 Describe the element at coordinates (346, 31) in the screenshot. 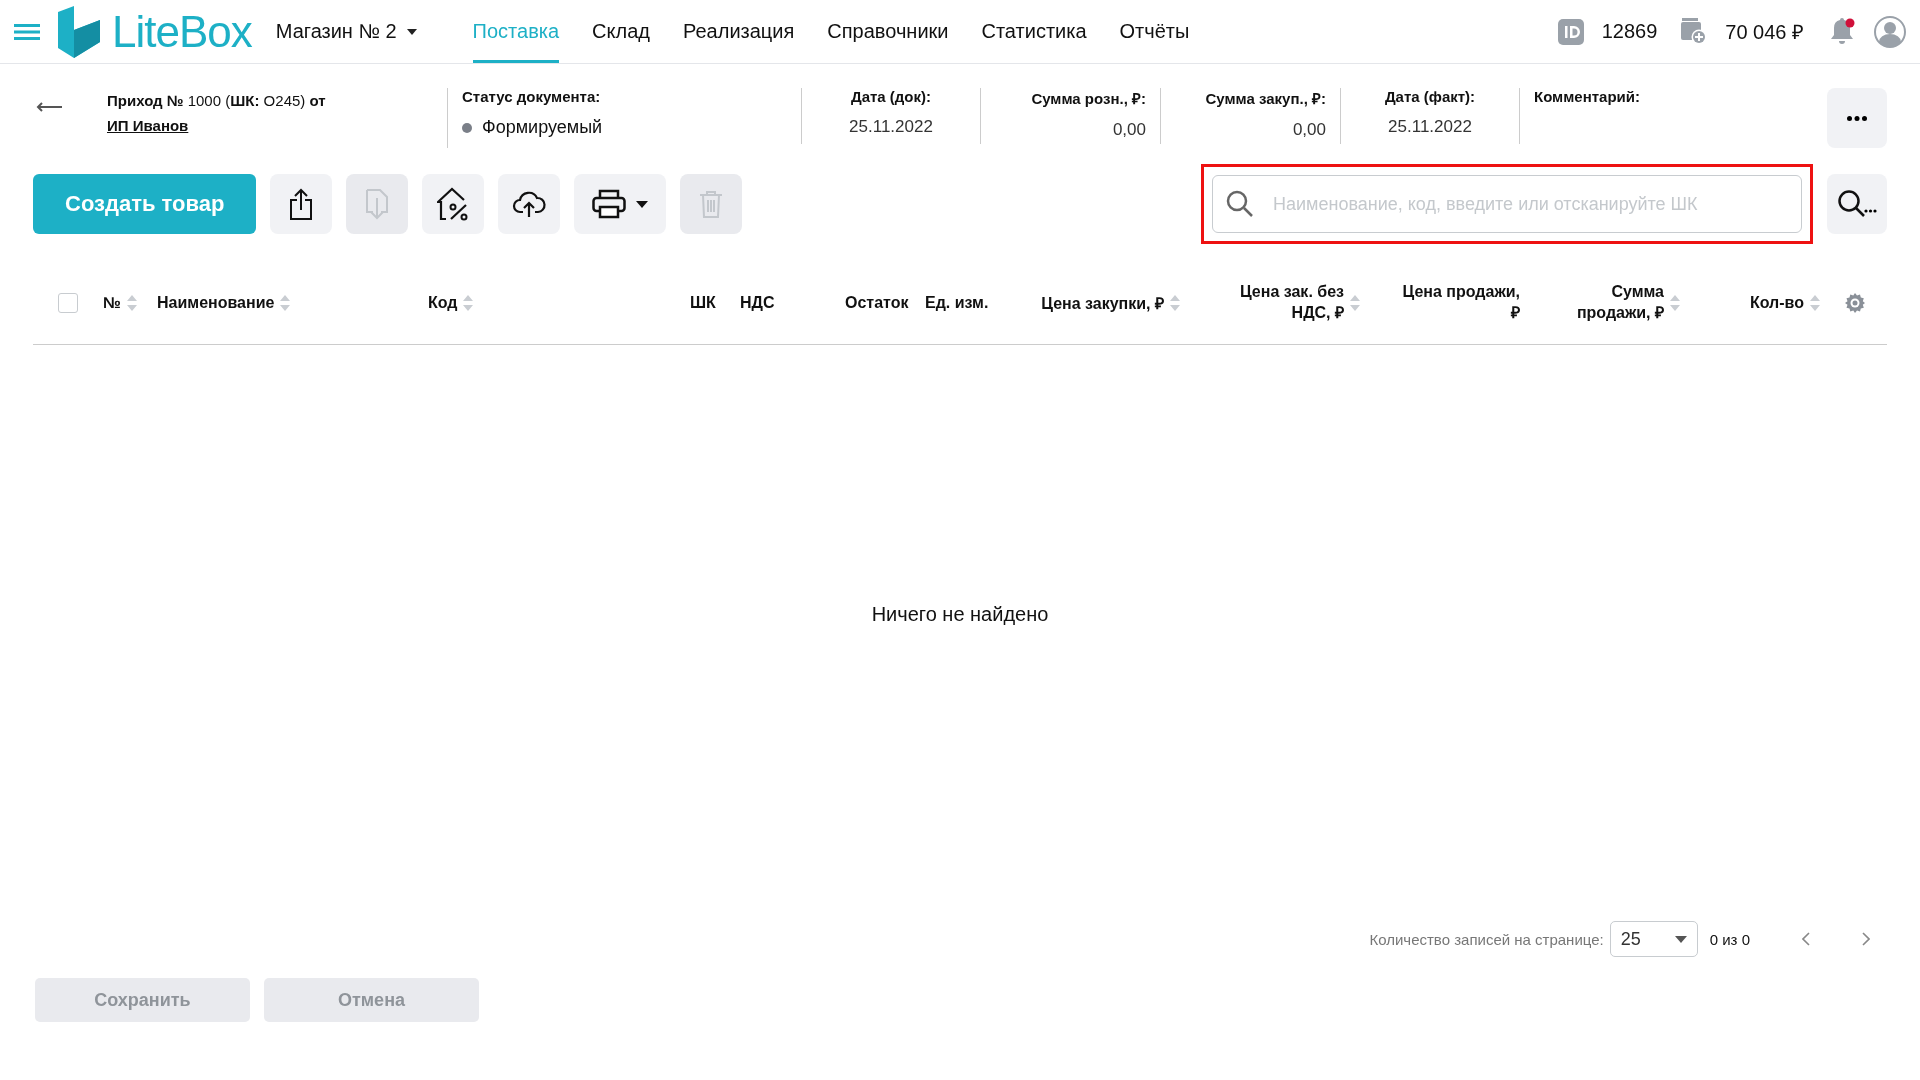

I see `store-selector: Магазин № 2` at that location.